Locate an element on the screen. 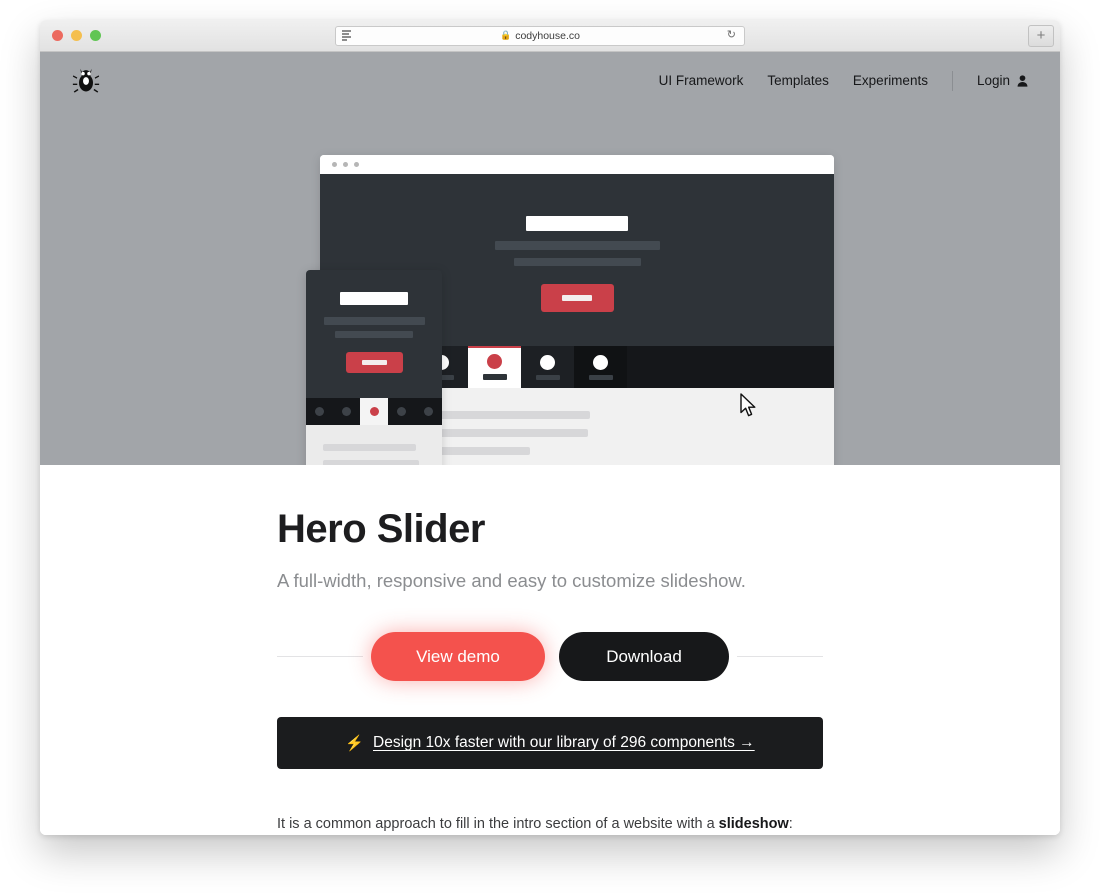 The width and height of the screenshot is (1100, 894). reader-view-icon is located at coordinates (346, 35).